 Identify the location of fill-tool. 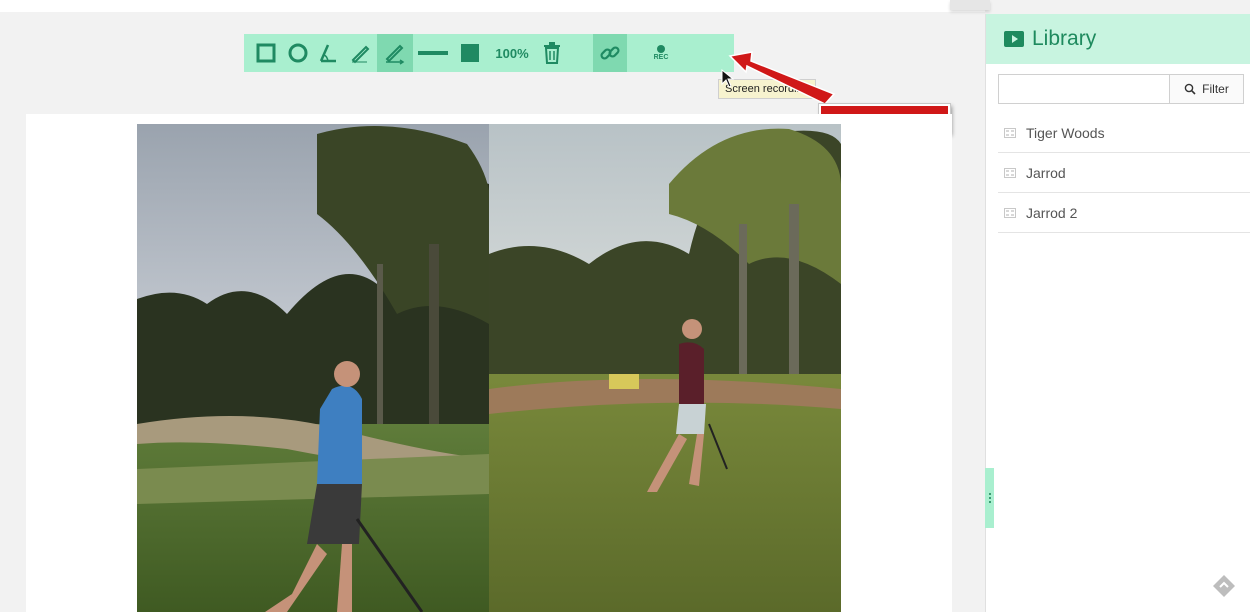
(470, 53).